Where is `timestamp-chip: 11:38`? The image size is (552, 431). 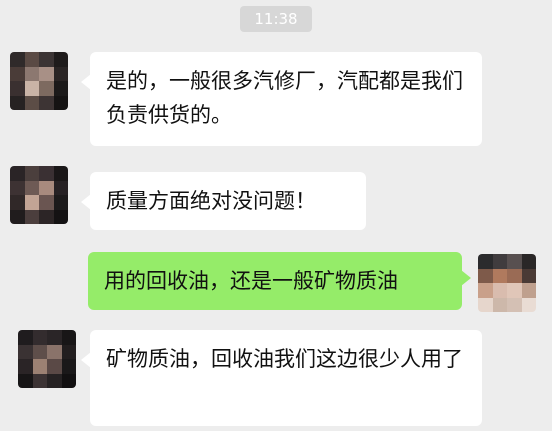
timestamp-chip: 11:38 is located at coordinates (276, 19).